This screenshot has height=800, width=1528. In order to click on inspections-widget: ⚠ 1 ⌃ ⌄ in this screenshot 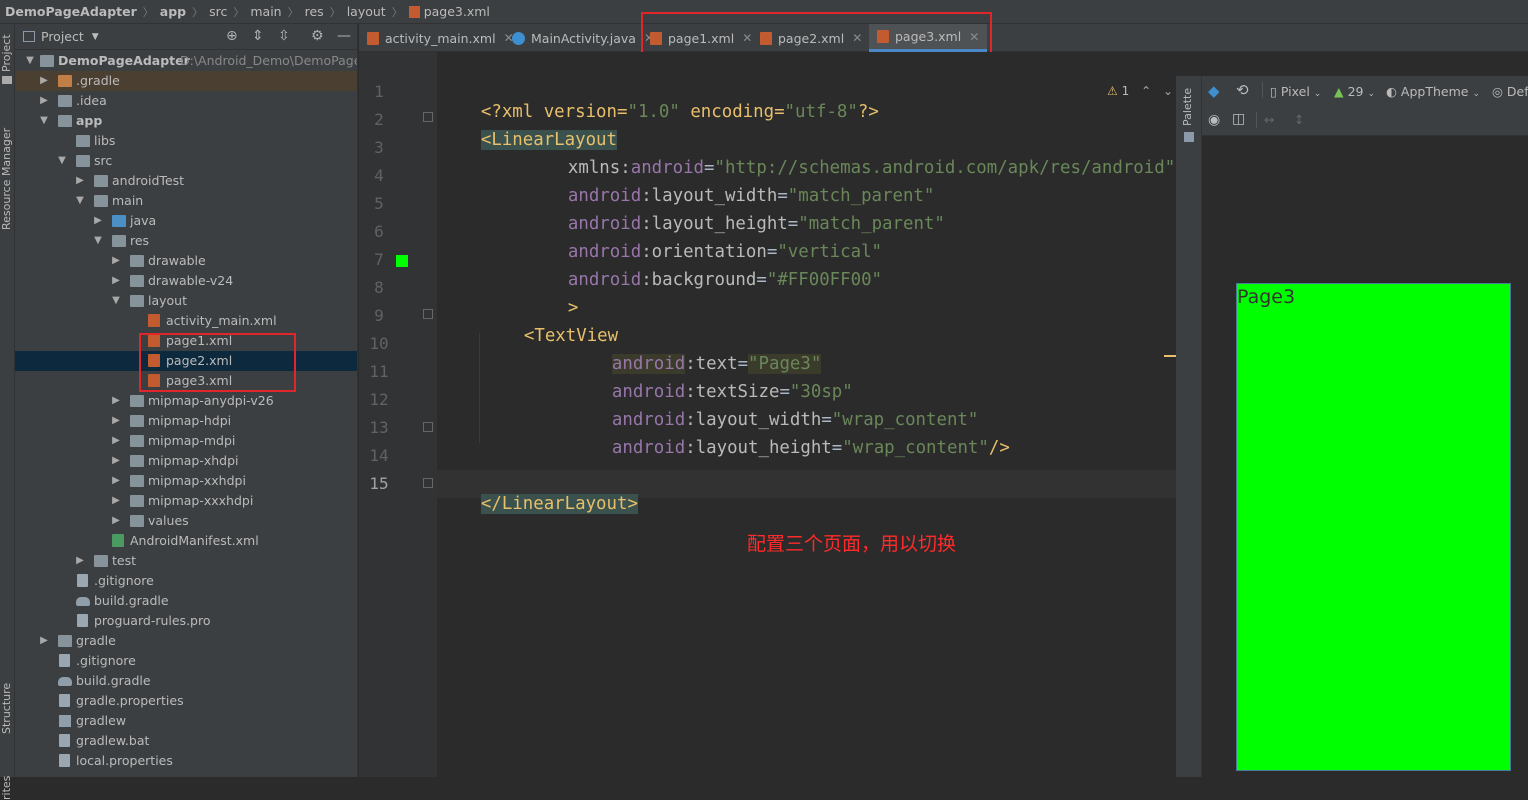, I will do `click(1140, 91)`.